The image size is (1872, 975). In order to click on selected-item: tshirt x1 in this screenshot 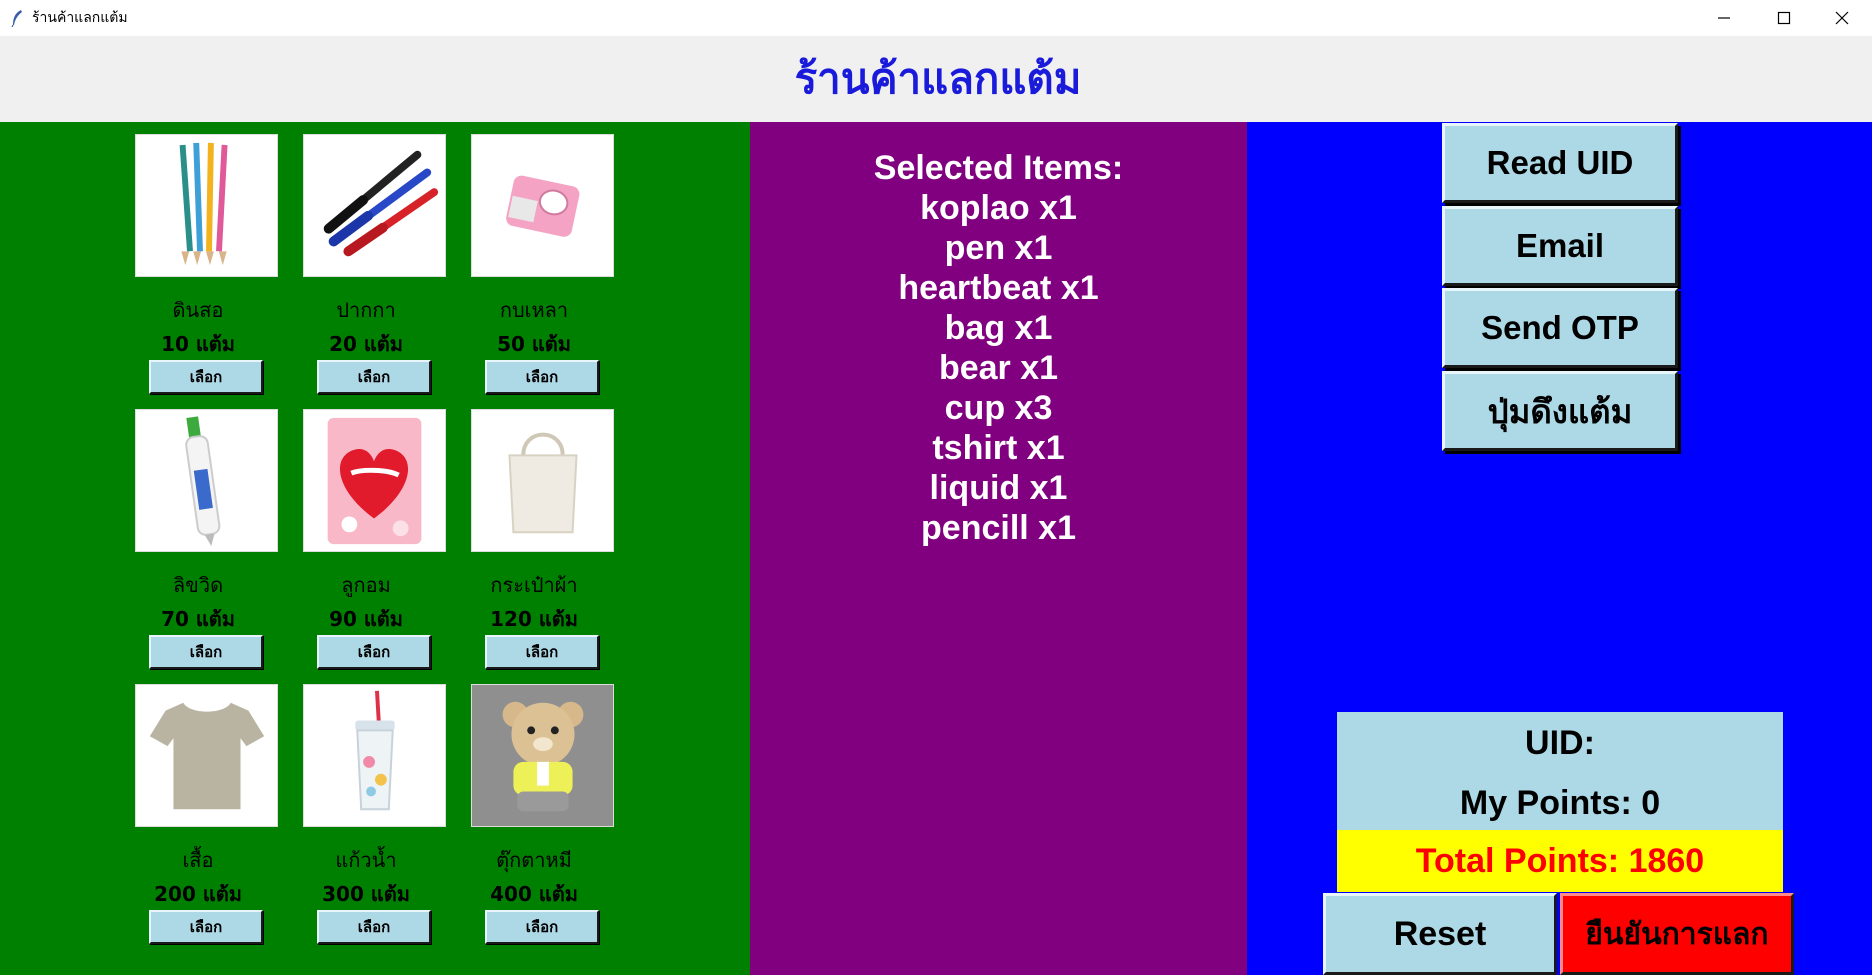, I will do `click(998, 448)`.